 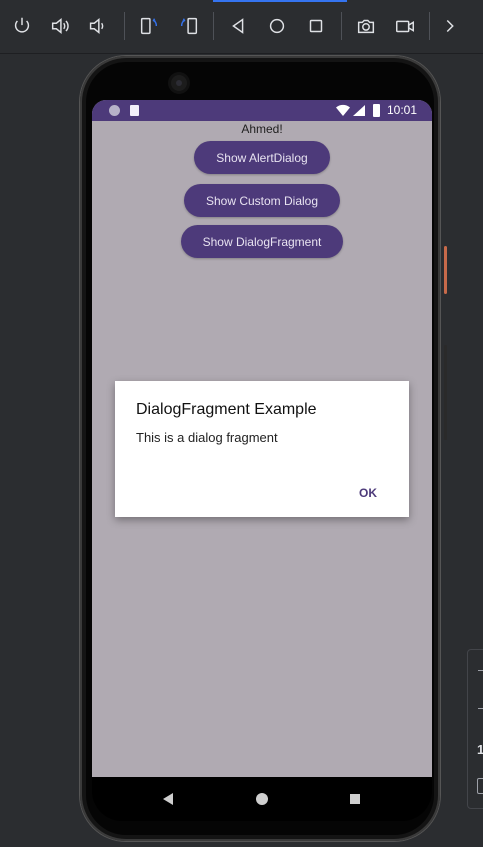 I want to click on home-icon, so click(x=277, y=26).